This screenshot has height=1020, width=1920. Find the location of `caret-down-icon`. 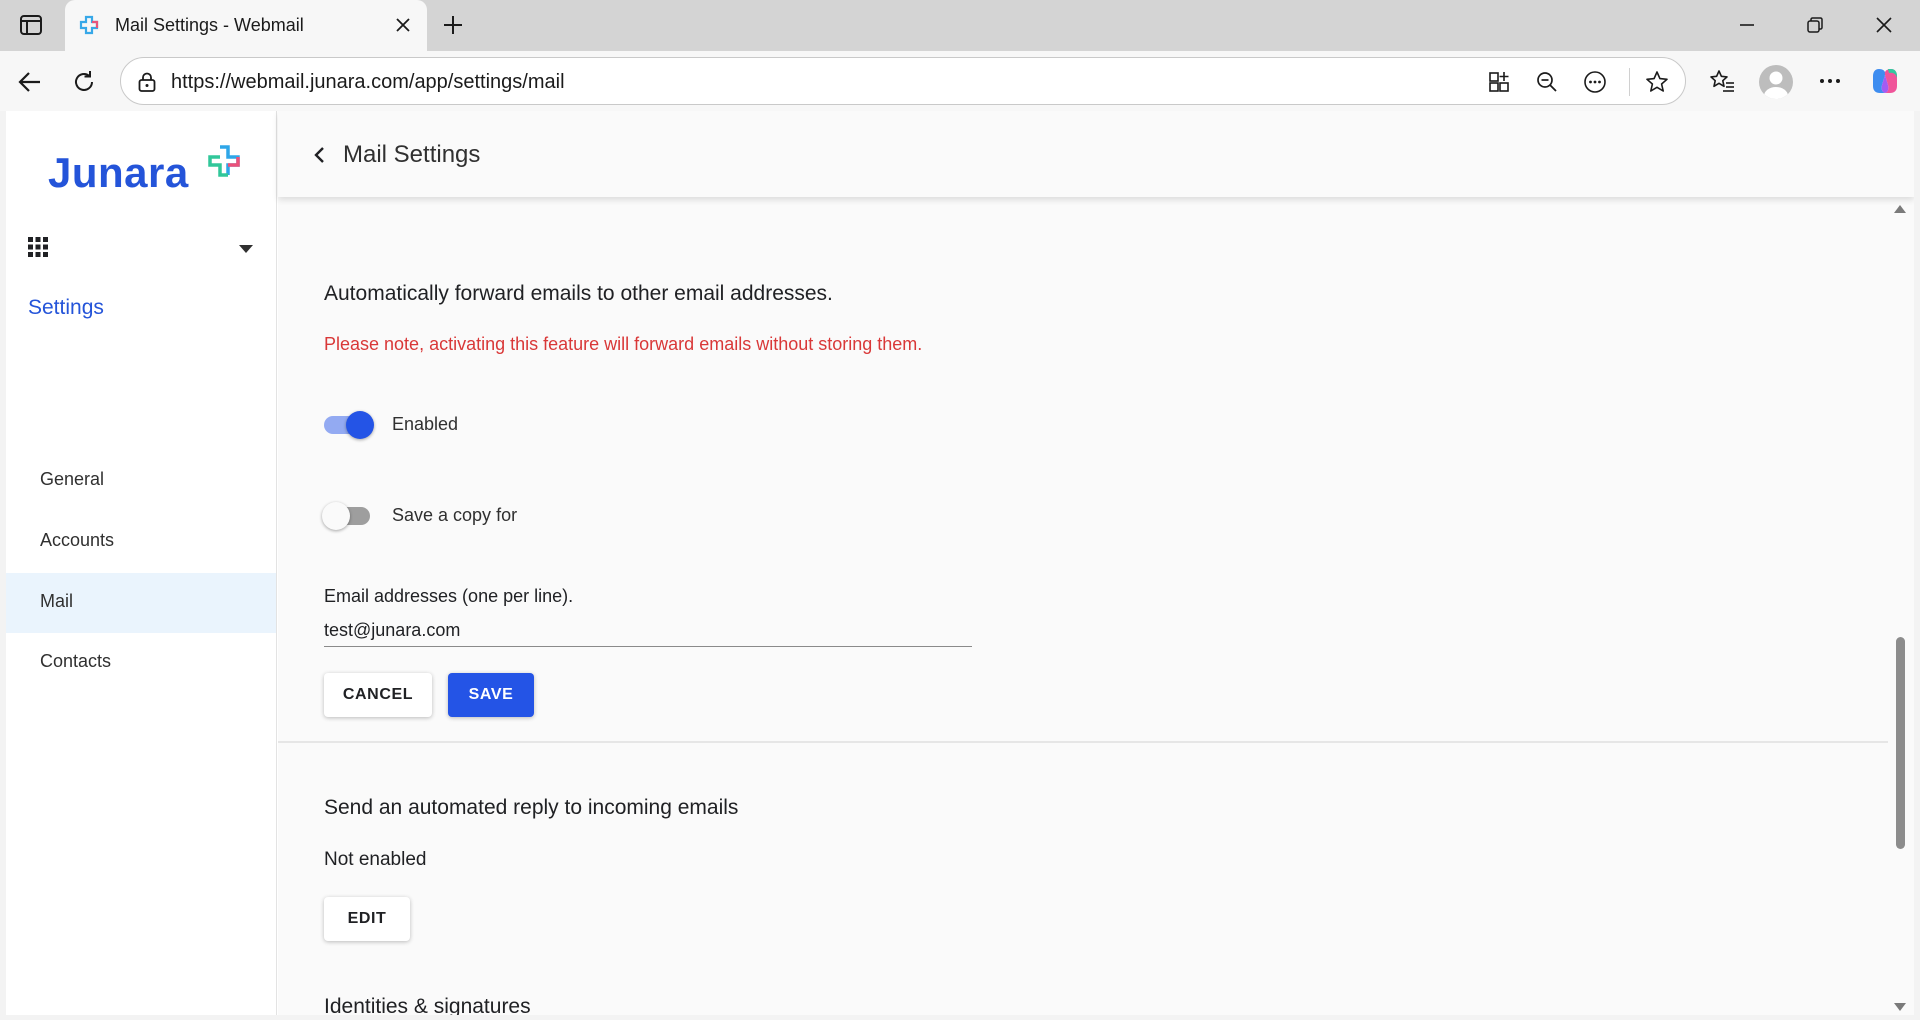

caret-down-icon is located at coordinates (246, 249).